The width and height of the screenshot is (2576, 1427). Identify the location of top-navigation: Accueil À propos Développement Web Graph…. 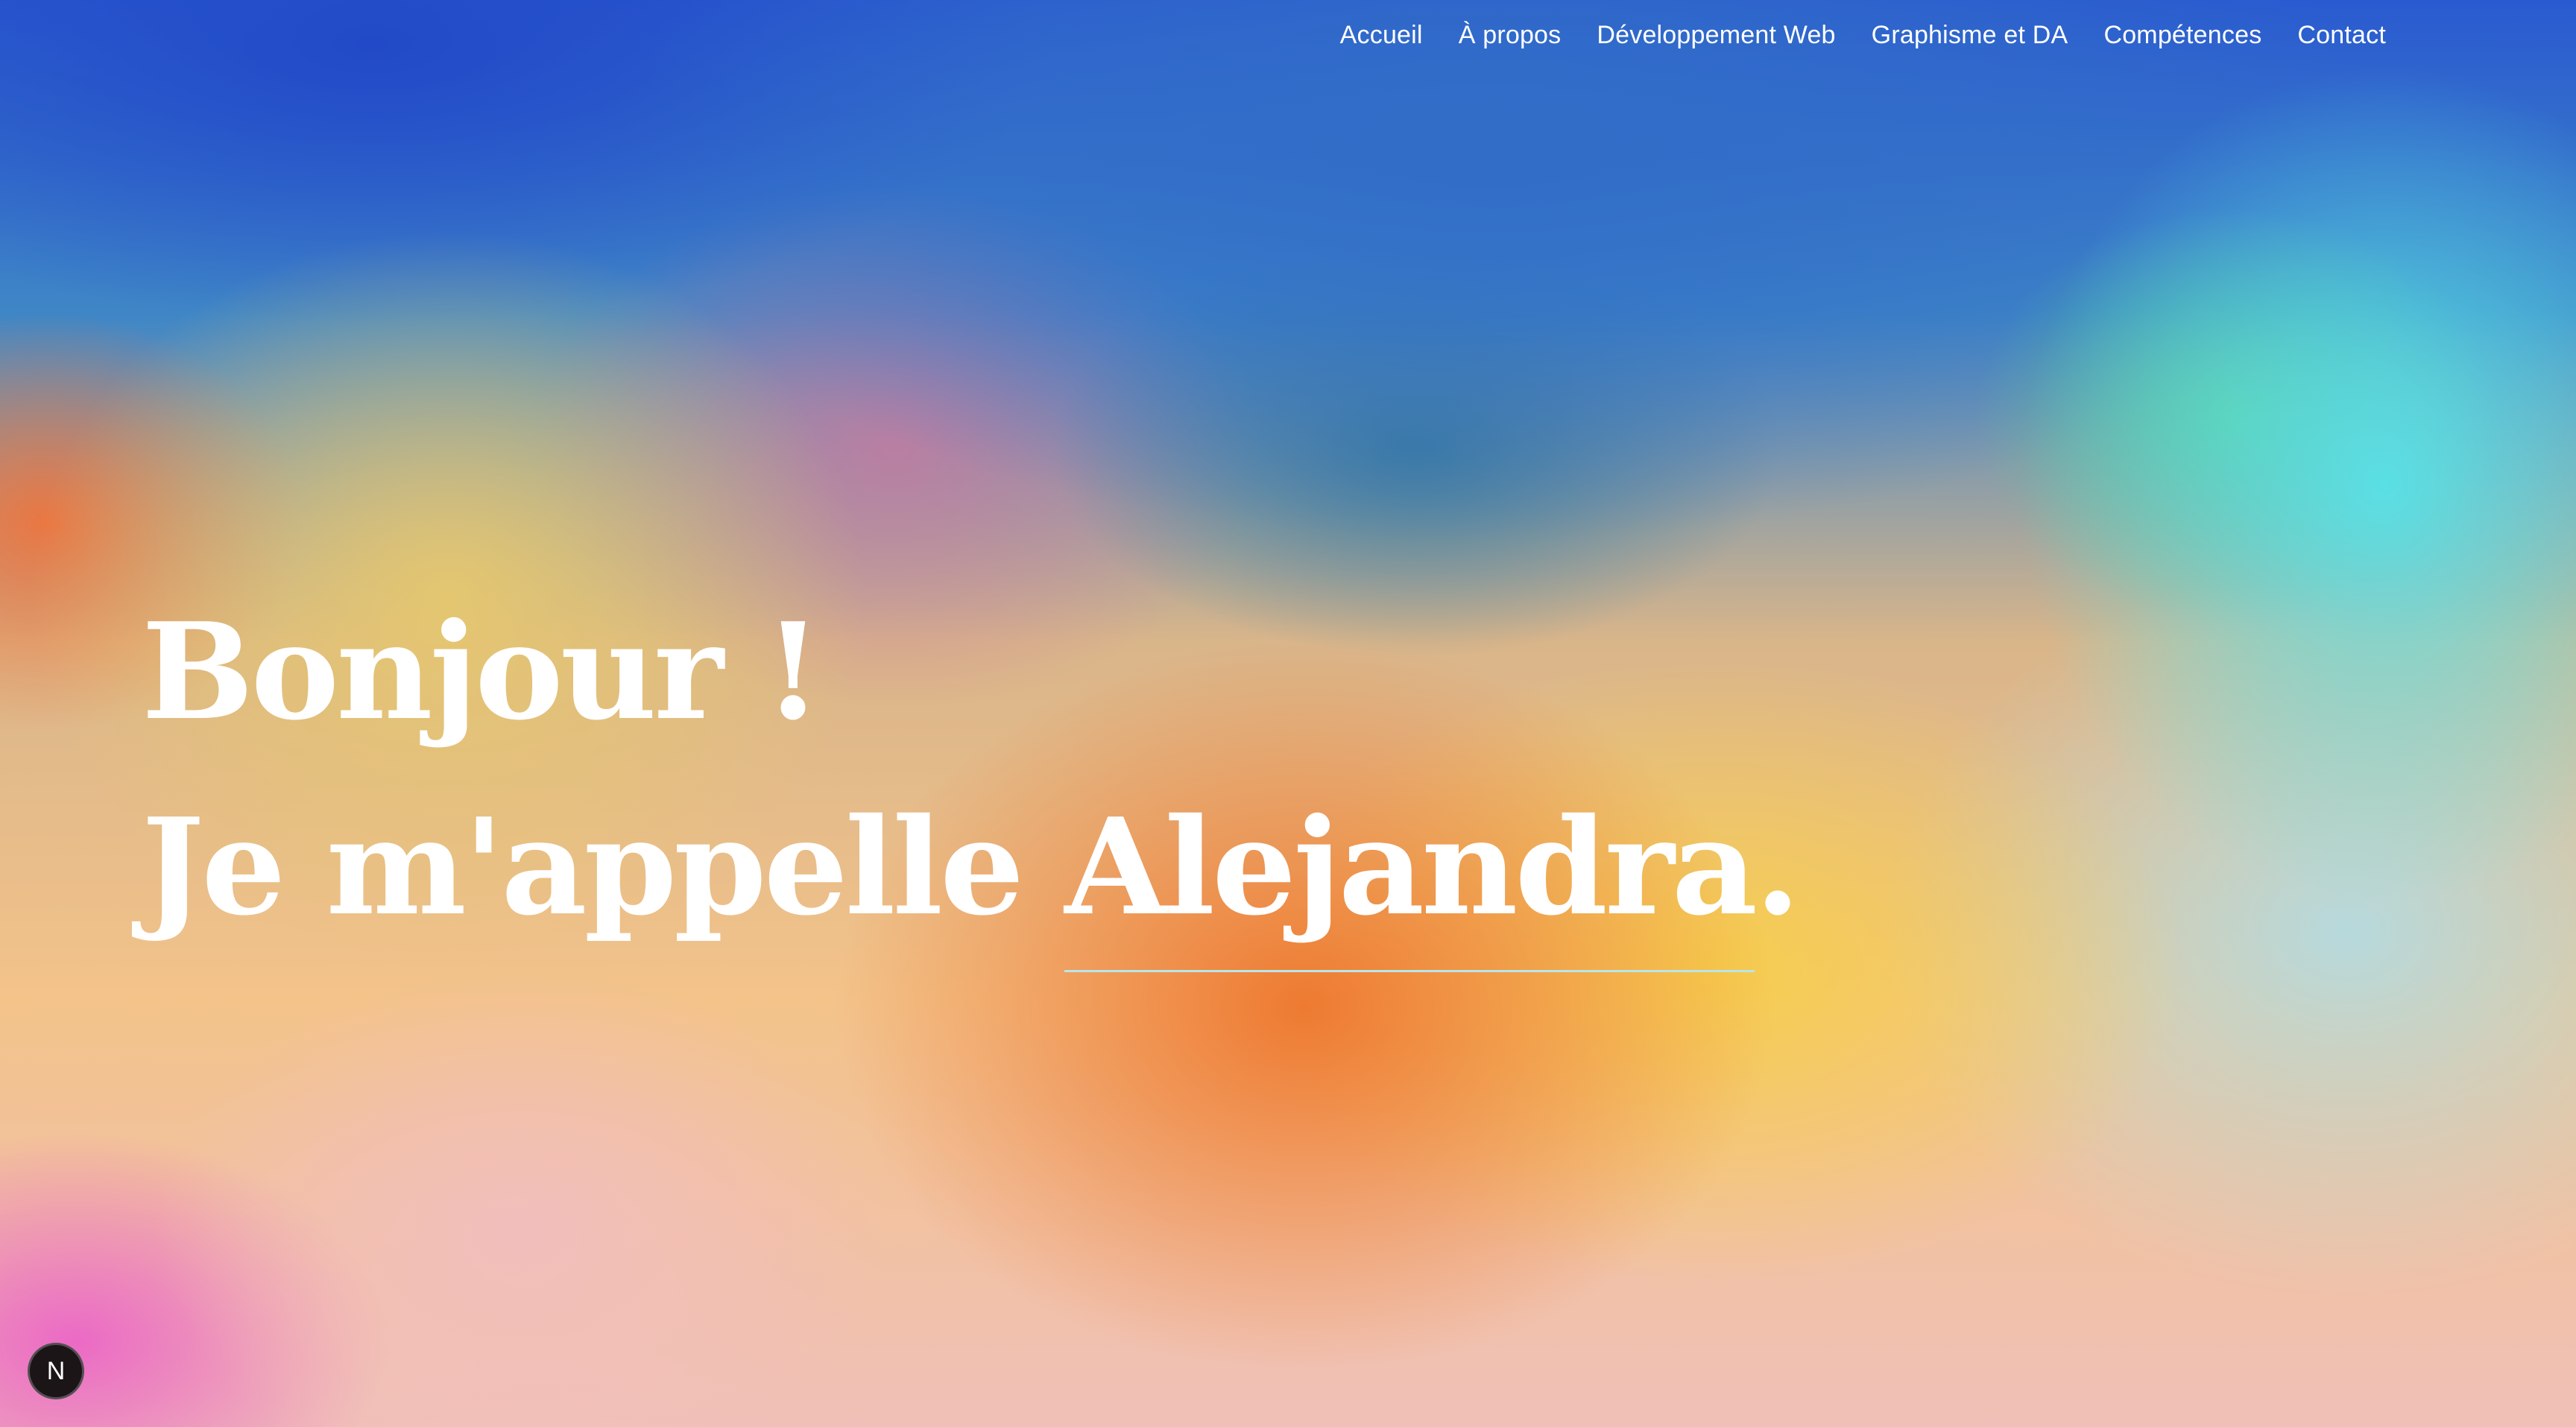
(1863, 35).